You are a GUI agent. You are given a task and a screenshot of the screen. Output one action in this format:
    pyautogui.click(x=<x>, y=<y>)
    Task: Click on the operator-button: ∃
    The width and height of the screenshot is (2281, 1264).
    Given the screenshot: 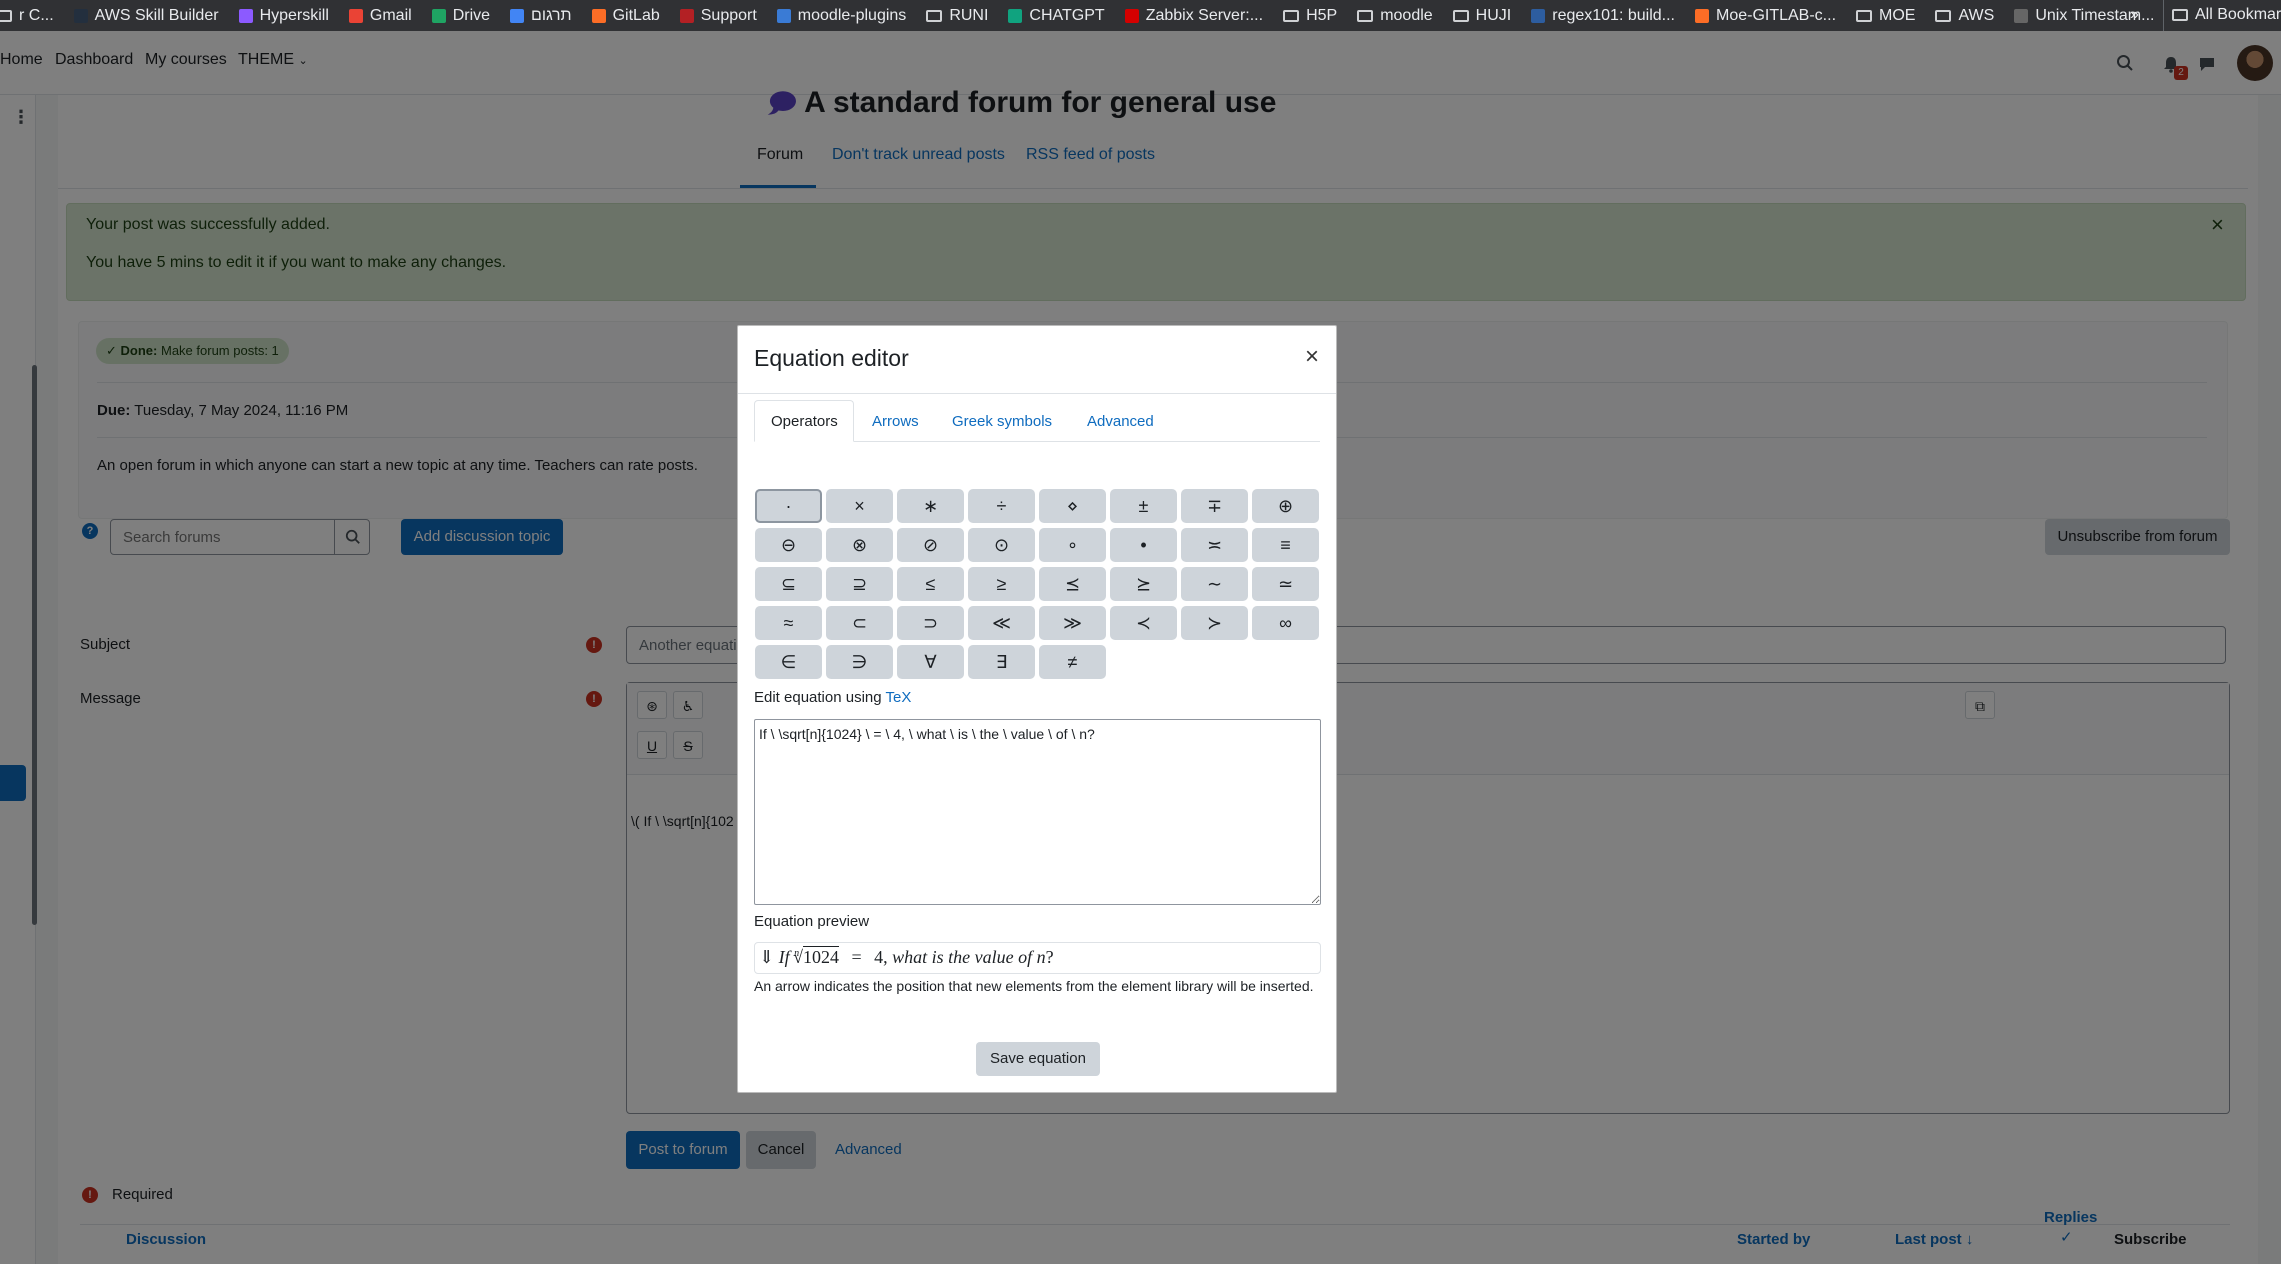 What is the action you would take?
    pyautogui.click(x=1001, y=662)
    